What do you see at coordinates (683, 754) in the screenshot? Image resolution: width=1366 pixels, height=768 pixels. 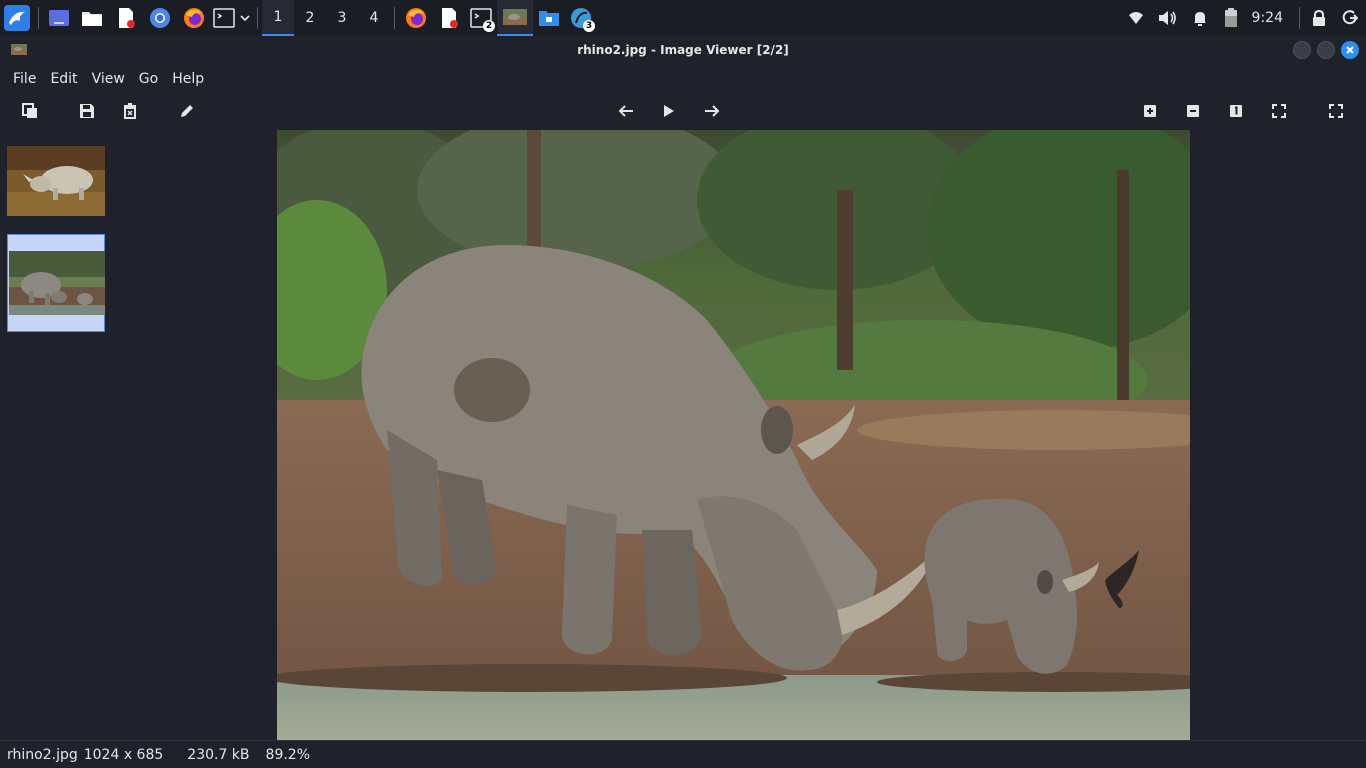 I see `status-bar: rhino2.jpg 1024 x 685 230.7 kB 89.2%` at bounding box center [683, 754].